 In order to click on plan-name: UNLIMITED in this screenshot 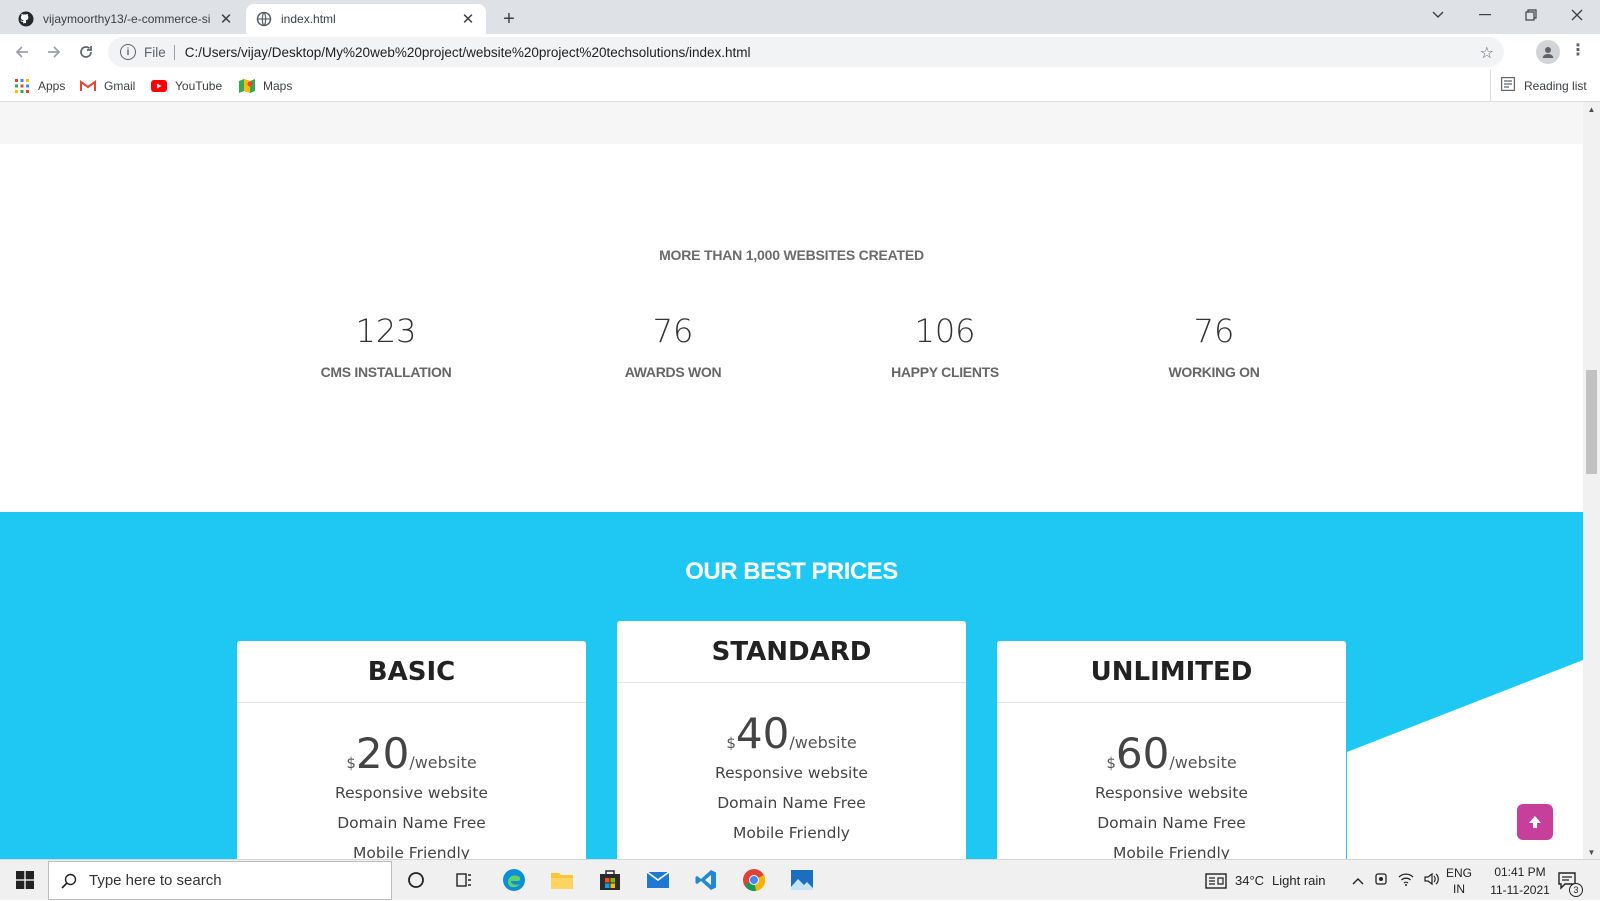, I will do `click(1171, 672)`.